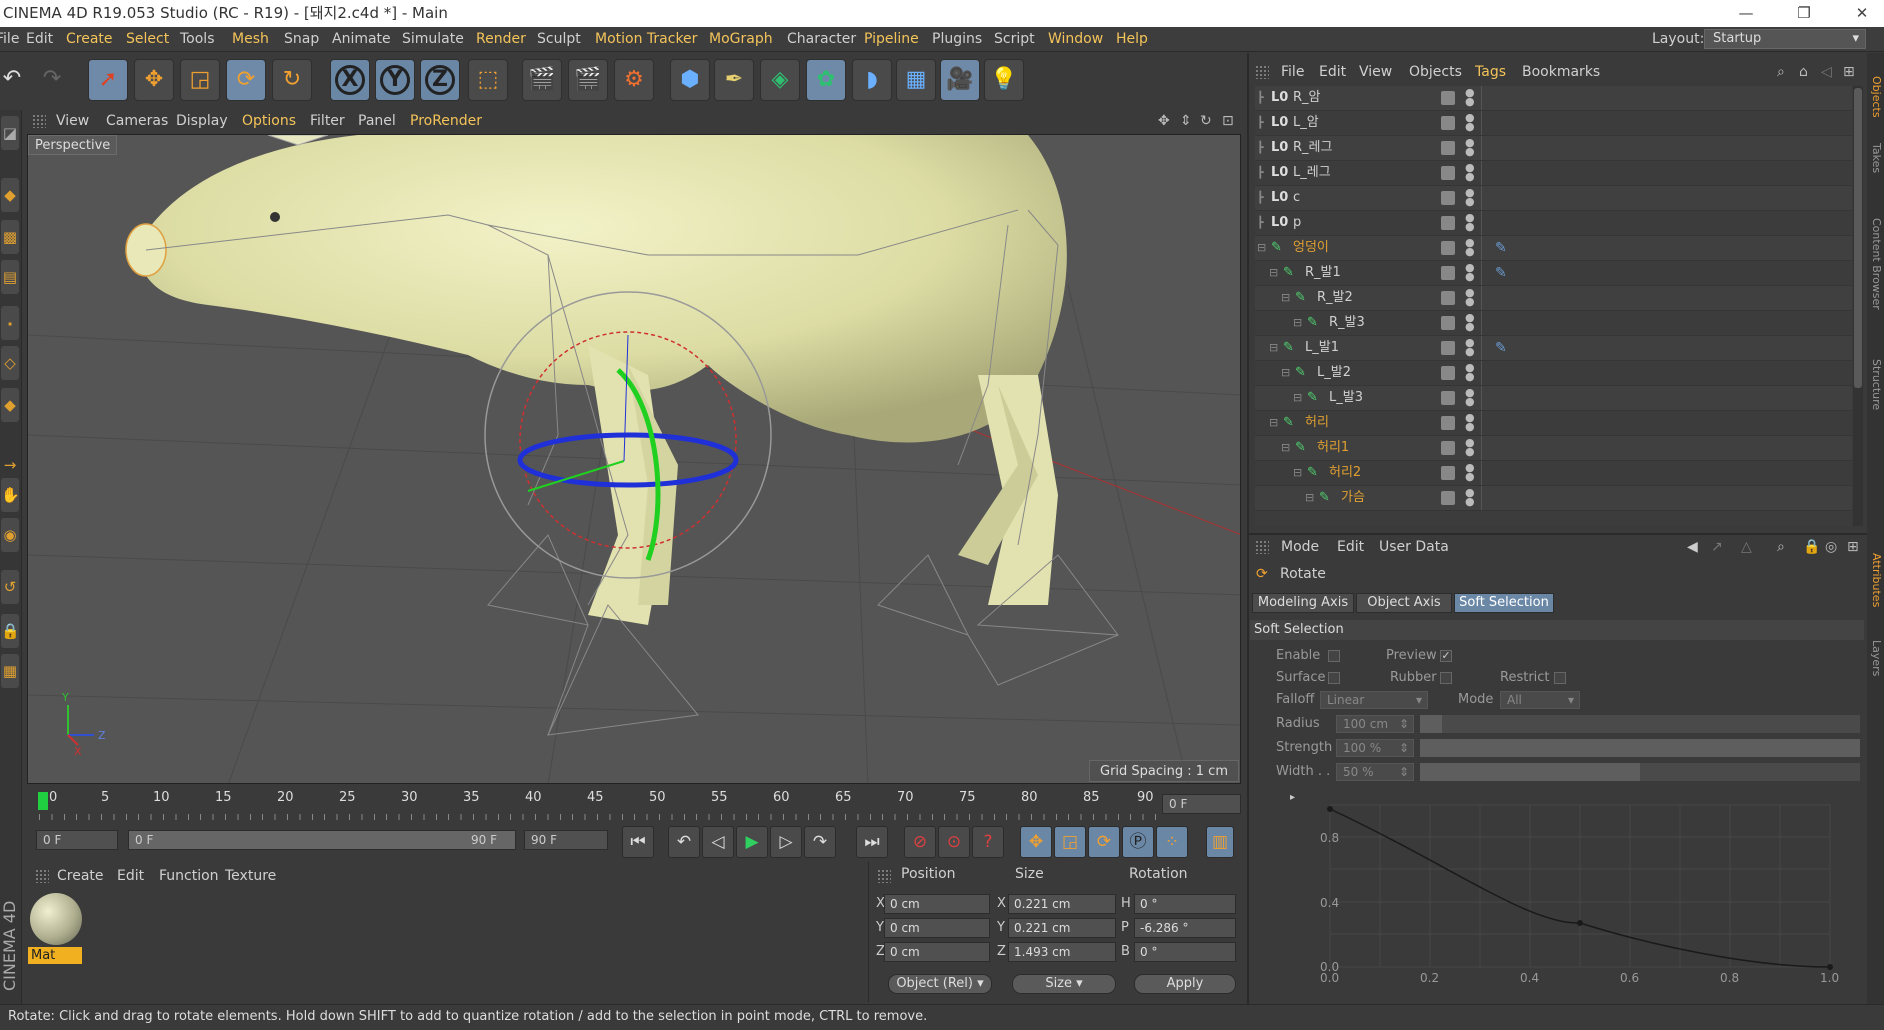  What do you see at coordinates (147, 39) in the screenshot?
I see `menu-select: Select` at bounding box center [147, 39].